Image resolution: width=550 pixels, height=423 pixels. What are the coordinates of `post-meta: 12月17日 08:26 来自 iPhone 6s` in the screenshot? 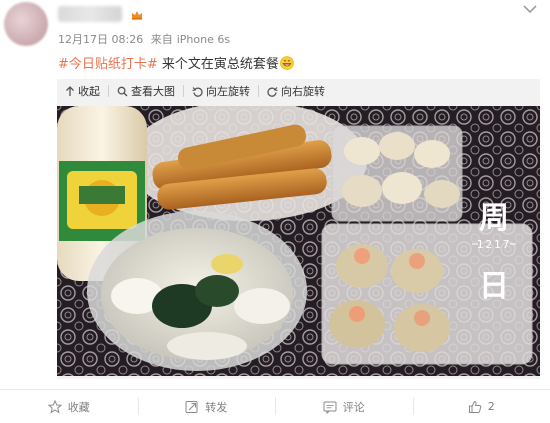 It's located at (146, 39).